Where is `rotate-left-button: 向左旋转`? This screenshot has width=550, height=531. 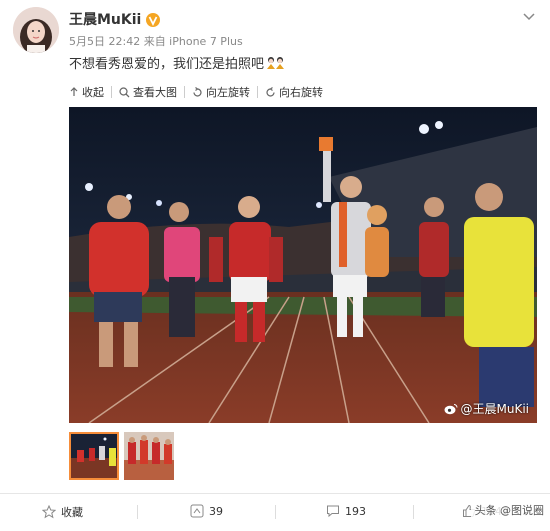
rotate-left-button: 向左旋转 is located at coordinates (221, 92).